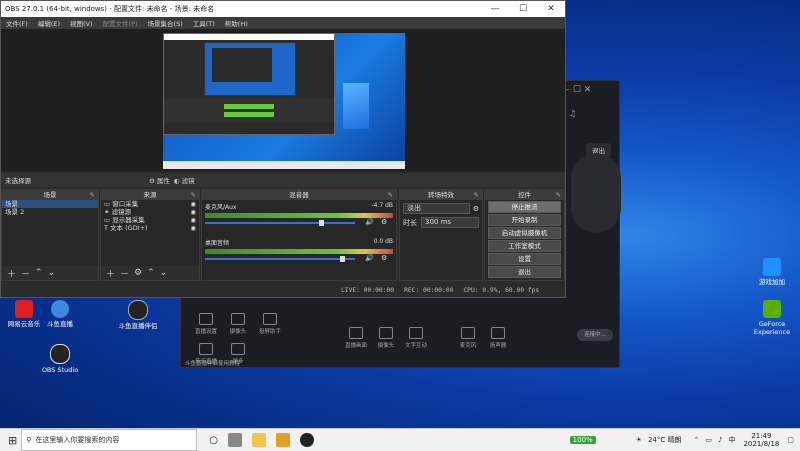  Describe the element at coordinates (772, 267) in the screenshot. I see `game-plus-icon` at that location.